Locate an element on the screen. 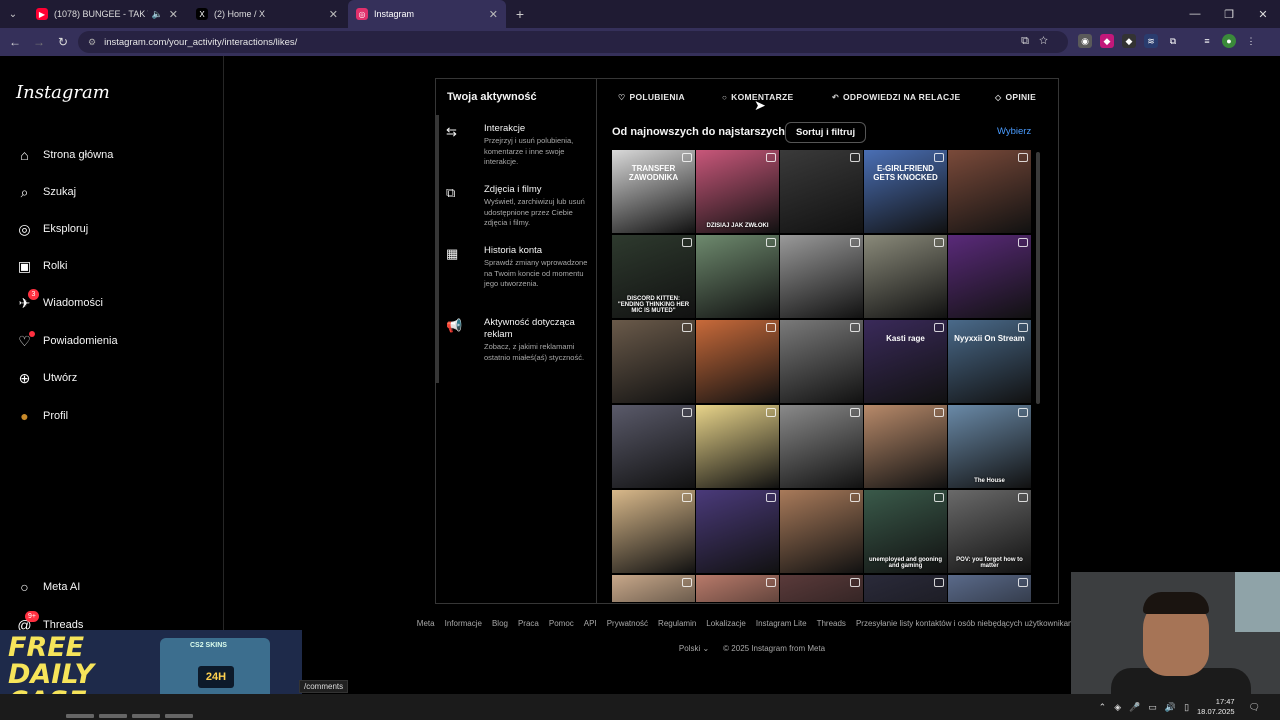 Image resolution: width=1280 pixels, height=720 pixels. browser-tab: ▶ (1078) BUNGEE - TAK TO LI 🔈 ✕ is located at coordinates (107, 14).